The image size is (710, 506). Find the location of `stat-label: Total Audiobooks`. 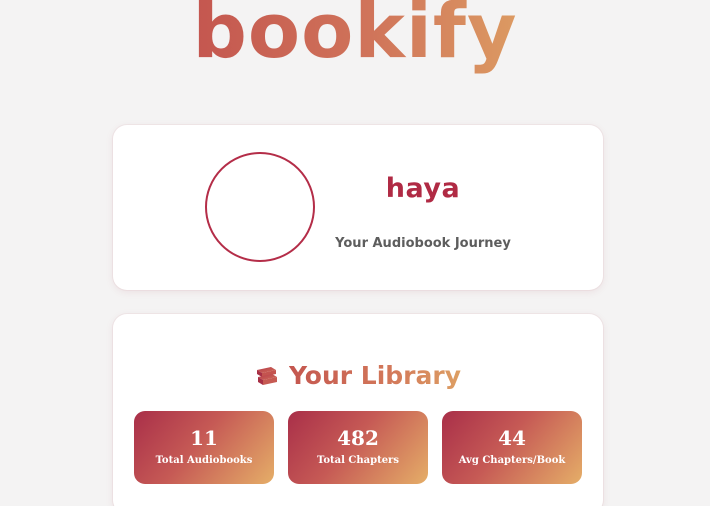

stat-label: Total Audiobooks is located at coordinates (204, 460).